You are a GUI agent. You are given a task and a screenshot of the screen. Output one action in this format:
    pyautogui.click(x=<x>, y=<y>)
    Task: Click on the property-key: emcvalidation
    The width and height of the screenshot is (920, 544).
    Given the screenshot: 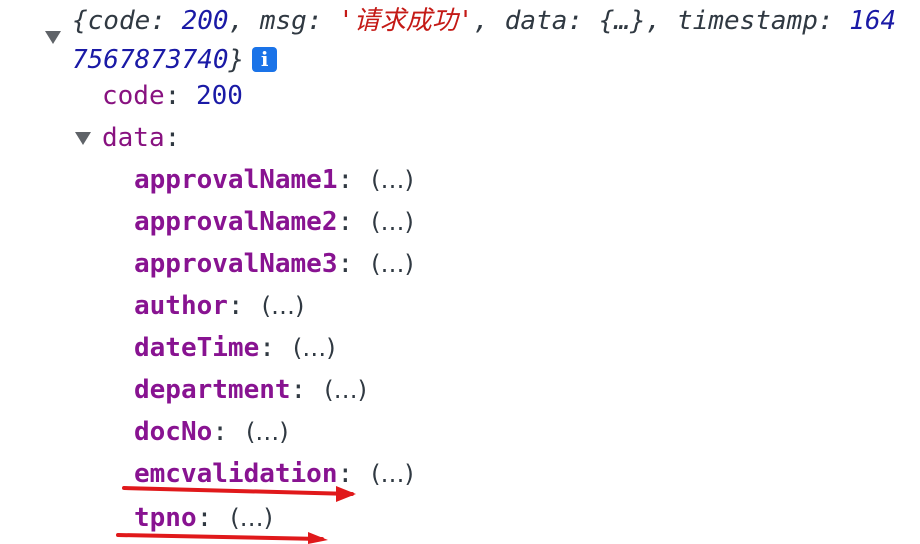 What is the action you would take?
    pyautogui.click(x=236, y=474)
    